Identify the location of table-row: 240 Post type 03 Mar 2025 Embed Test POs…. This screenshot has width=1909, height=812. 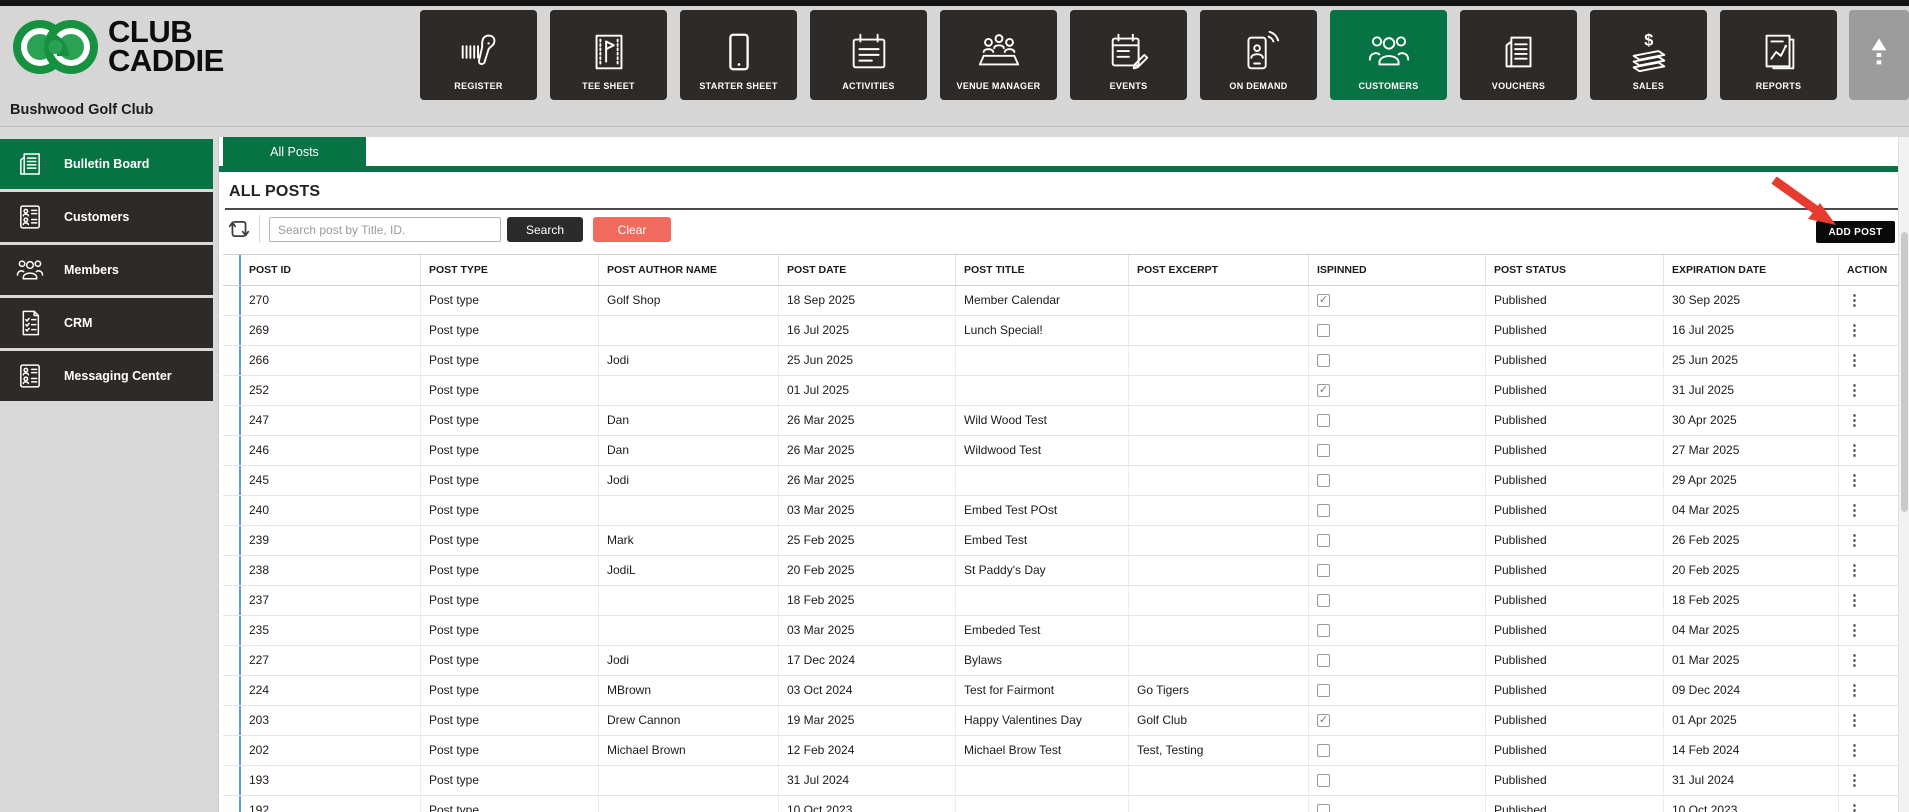
(1061, 511).